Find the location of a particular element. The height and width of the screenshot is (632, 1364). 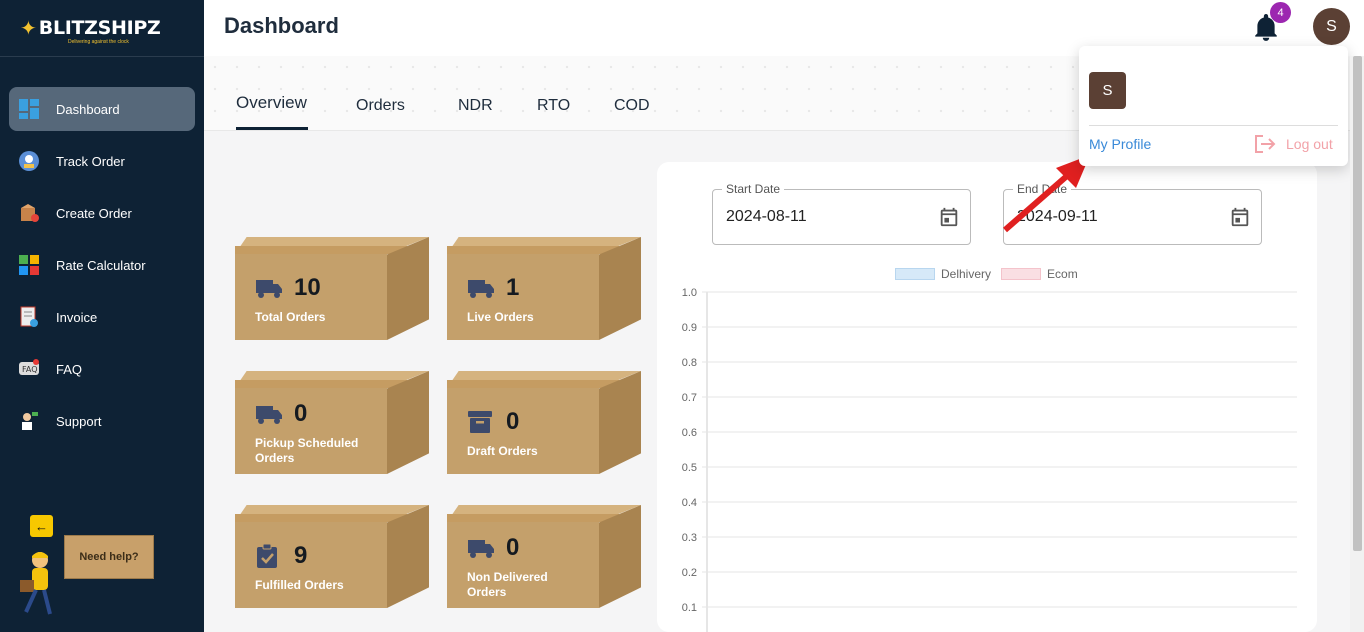

start-date-field: Start Date 2024-08-11 is located at coordinates (841, 213).